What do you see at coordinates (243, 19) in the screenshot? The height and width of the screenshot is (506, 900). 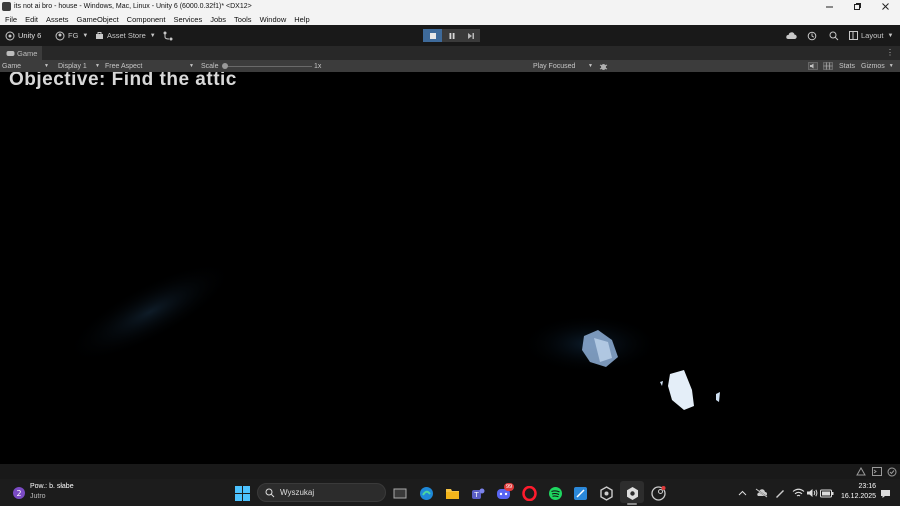 I see `menu-tools: Tools` at bounding box center [243, 19].